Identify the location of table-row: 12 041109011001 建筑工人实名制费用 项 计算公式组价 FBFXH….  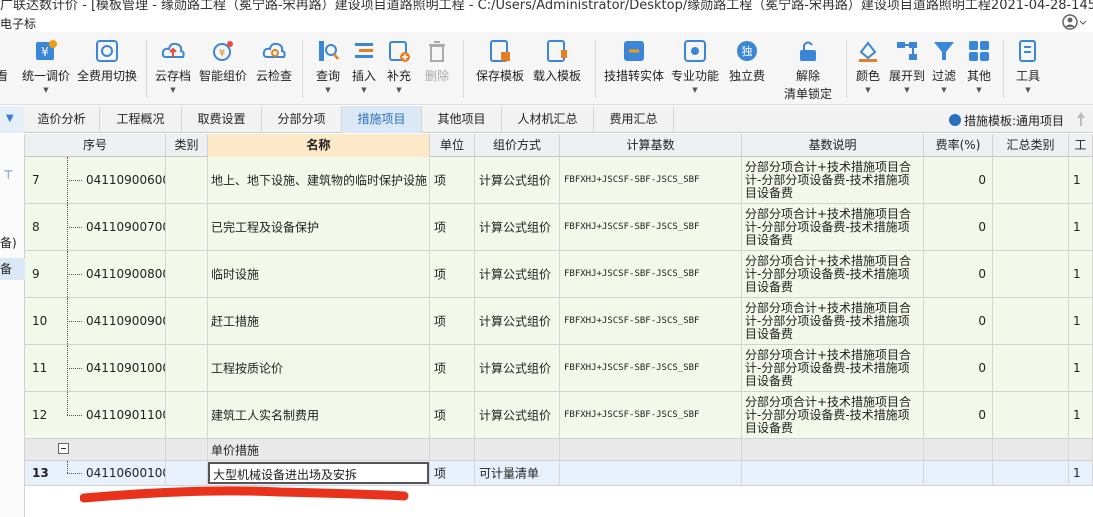
(559, 415).